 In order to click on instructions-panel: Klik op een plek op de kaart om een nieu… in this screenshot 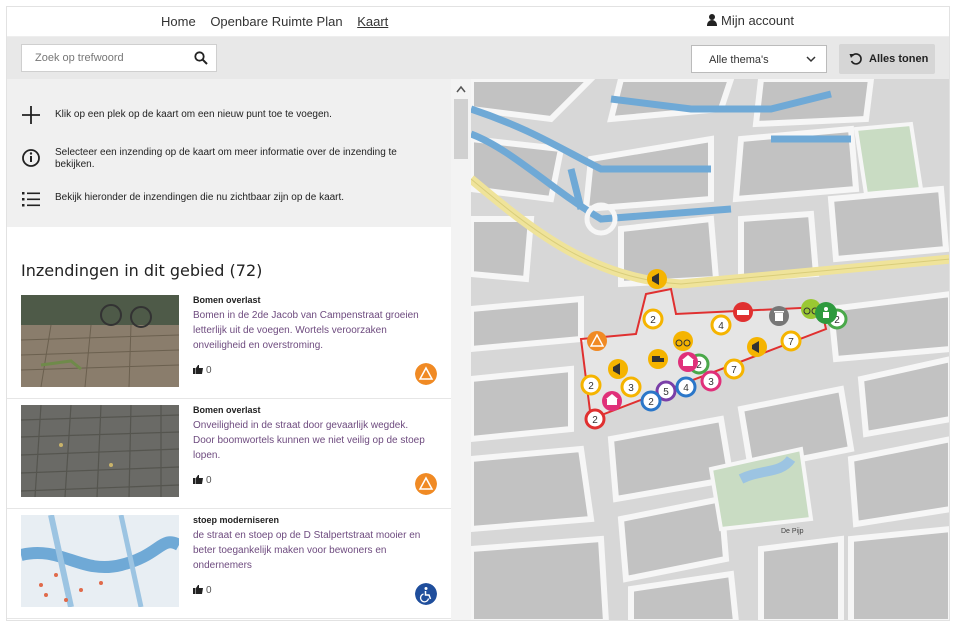, I will do `click(230, 153)`.